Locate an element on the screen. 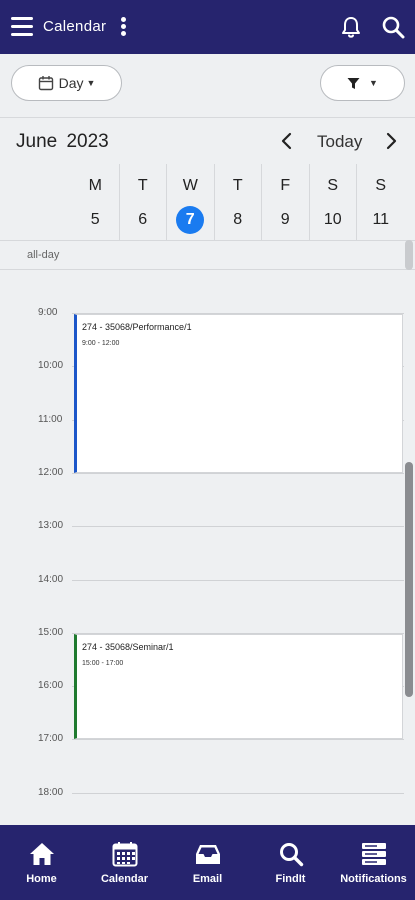  hour-row: 17:00 is located at coordinates (207, 738).